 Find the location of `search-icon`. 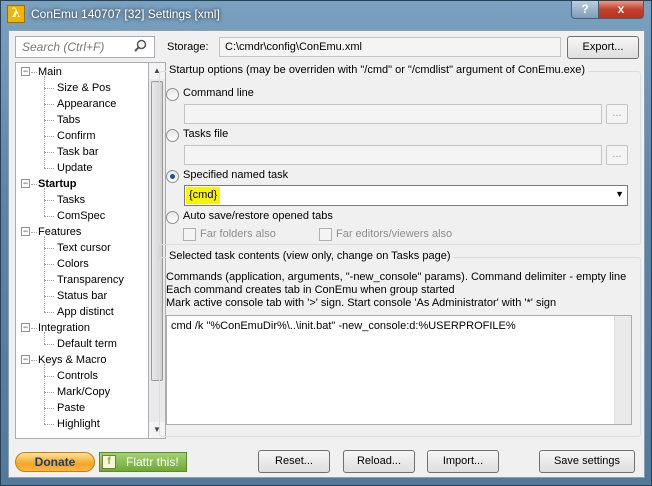

search-icon is located at coordinates (140, 47).